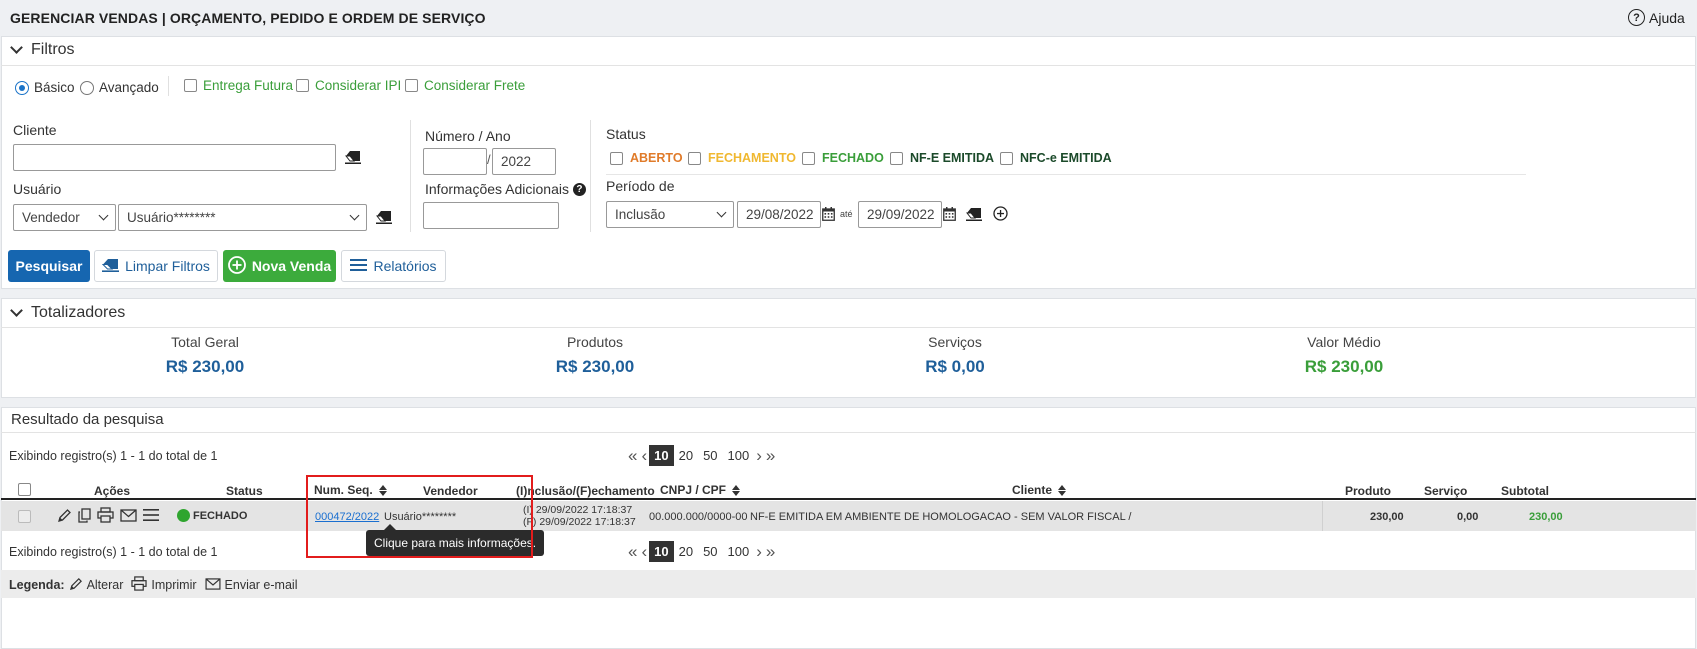 The width and height of the screenshot is (1697, 649). Describe the element at coordinates (1322, 516) in the screenshot. I see `row-produto-divider` at that location.